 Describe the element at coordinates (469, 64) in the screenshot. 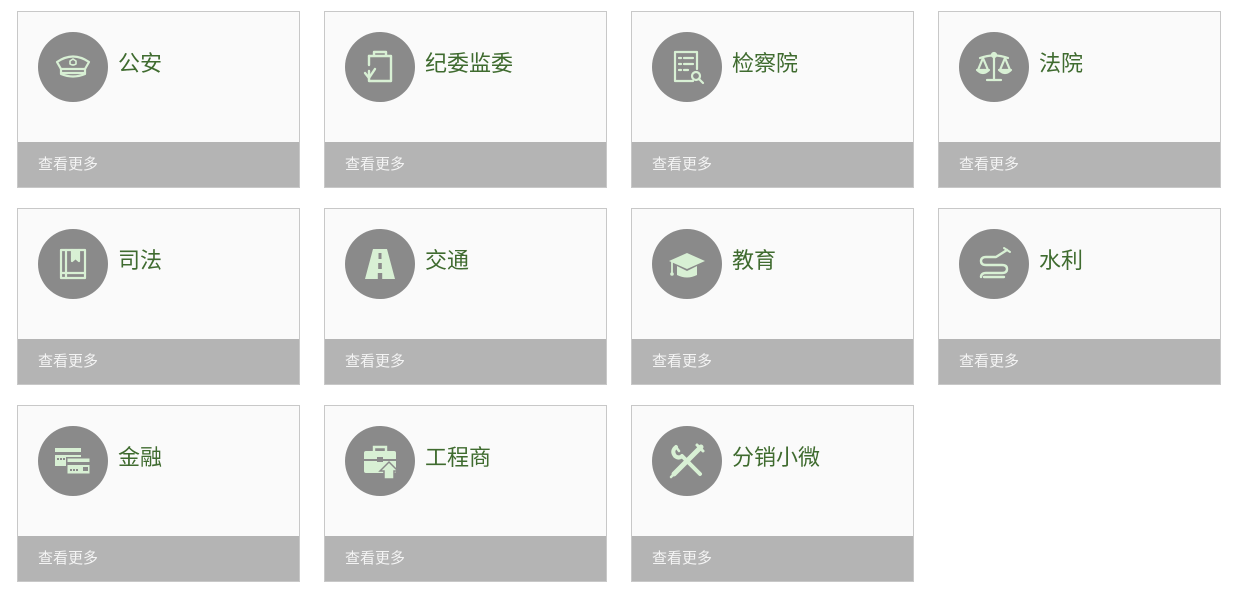

I see `card-title: 纪委监委` at that location.